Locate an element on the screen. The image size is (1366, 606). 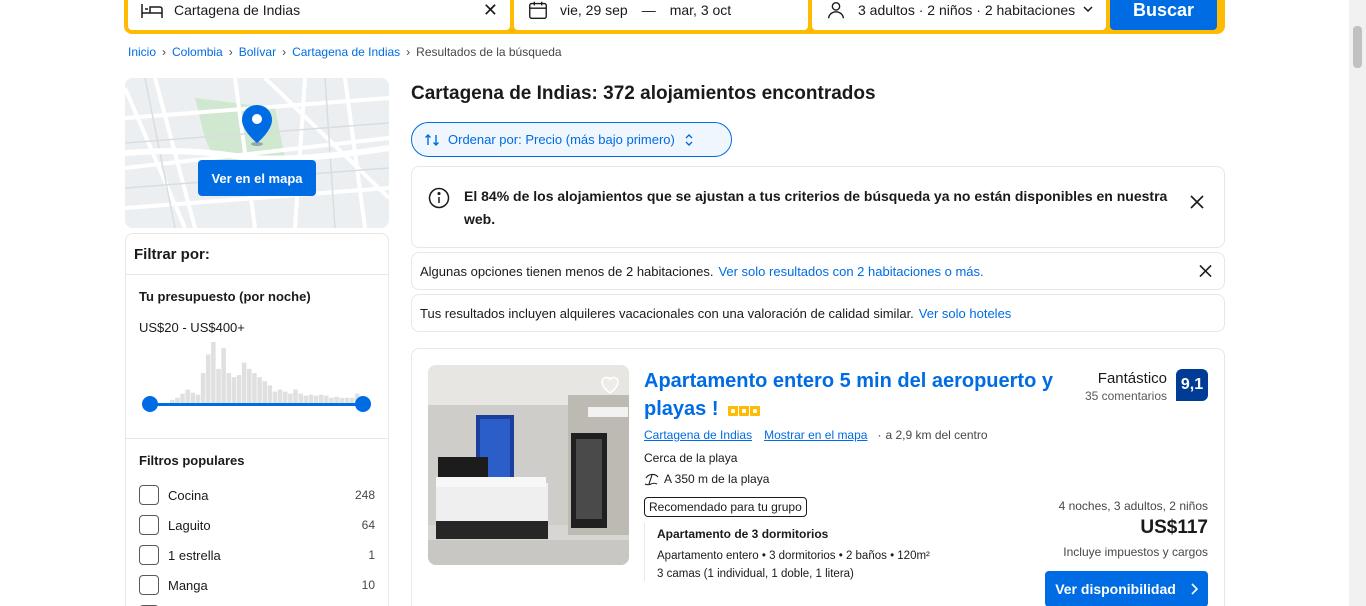
map-preview: Ver en el mapa is located at coordinates (257, 153).